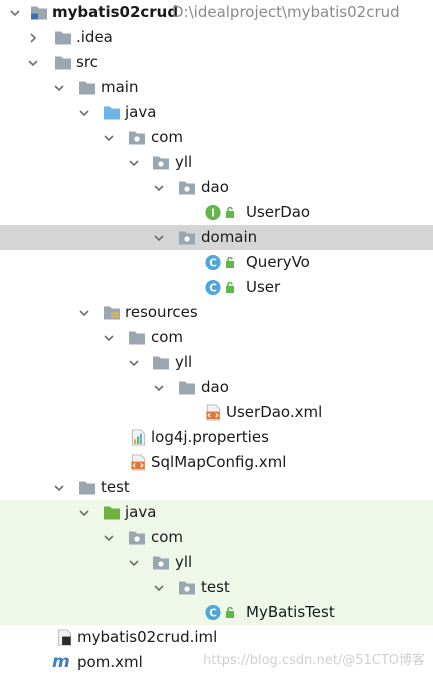  Describe the element at coordinates (216, 312) in the screenshot. I see `tree-row-resources: resources` at that location.